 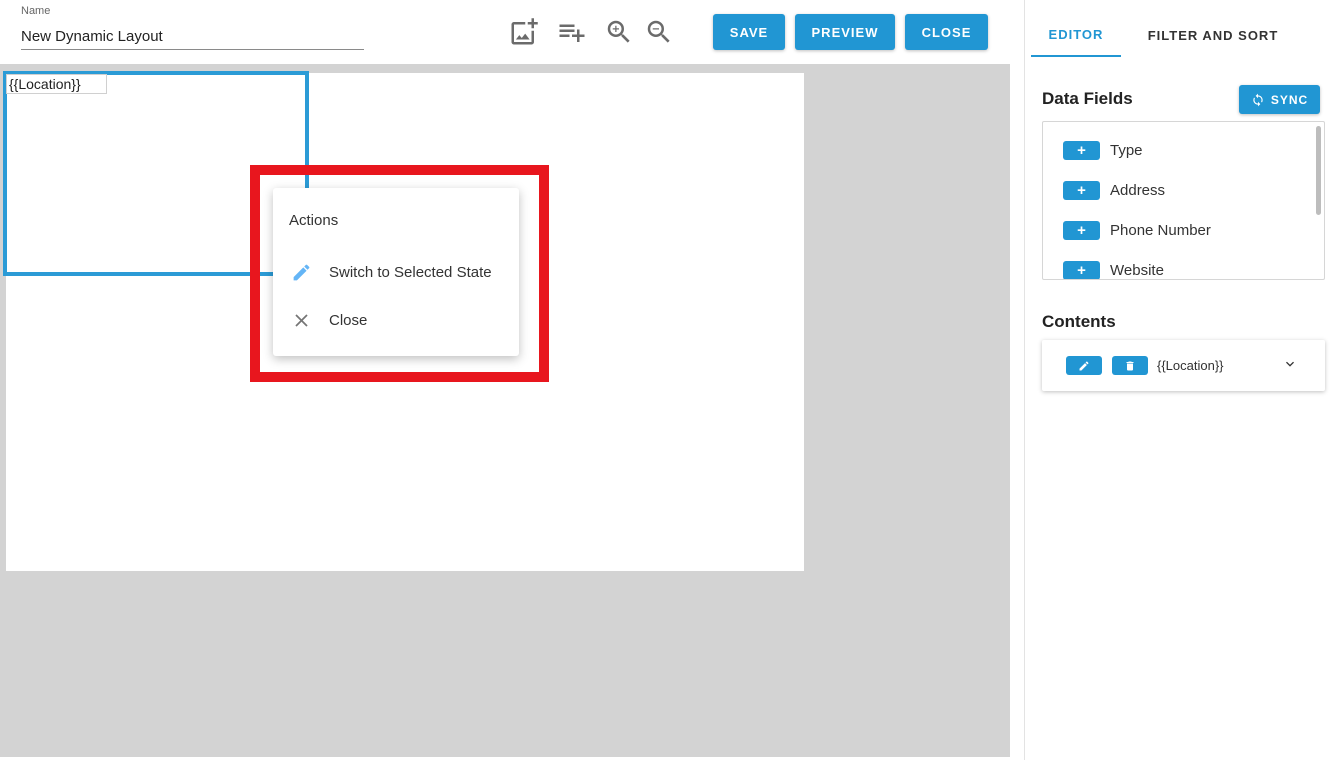 I want to click on field-label: Type, so click(x=1126, y=150).